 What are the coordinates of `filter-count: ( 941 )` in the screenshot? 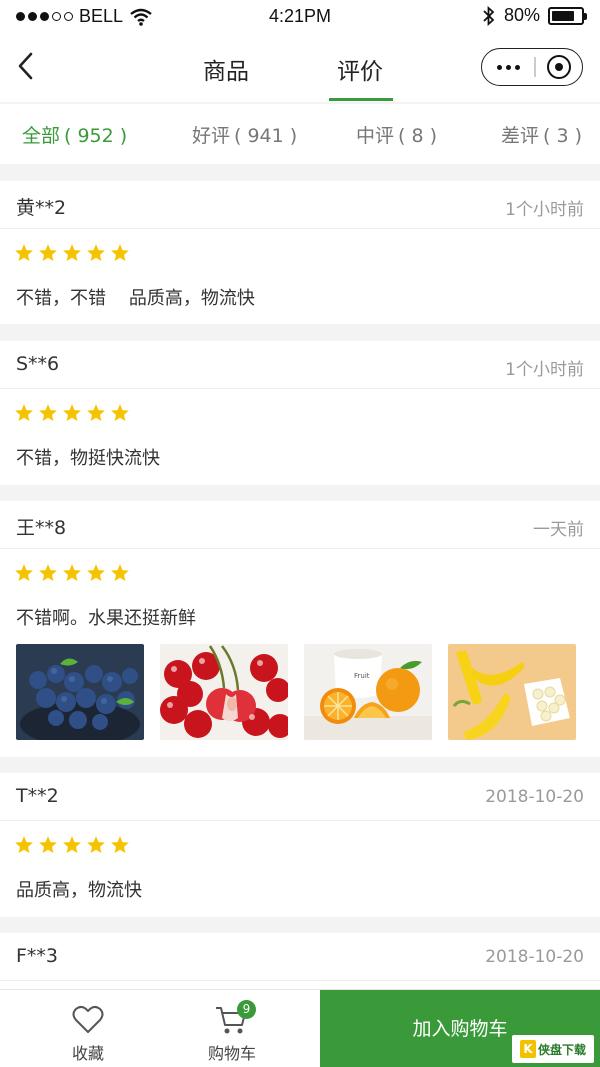 It's located at (266, 136).